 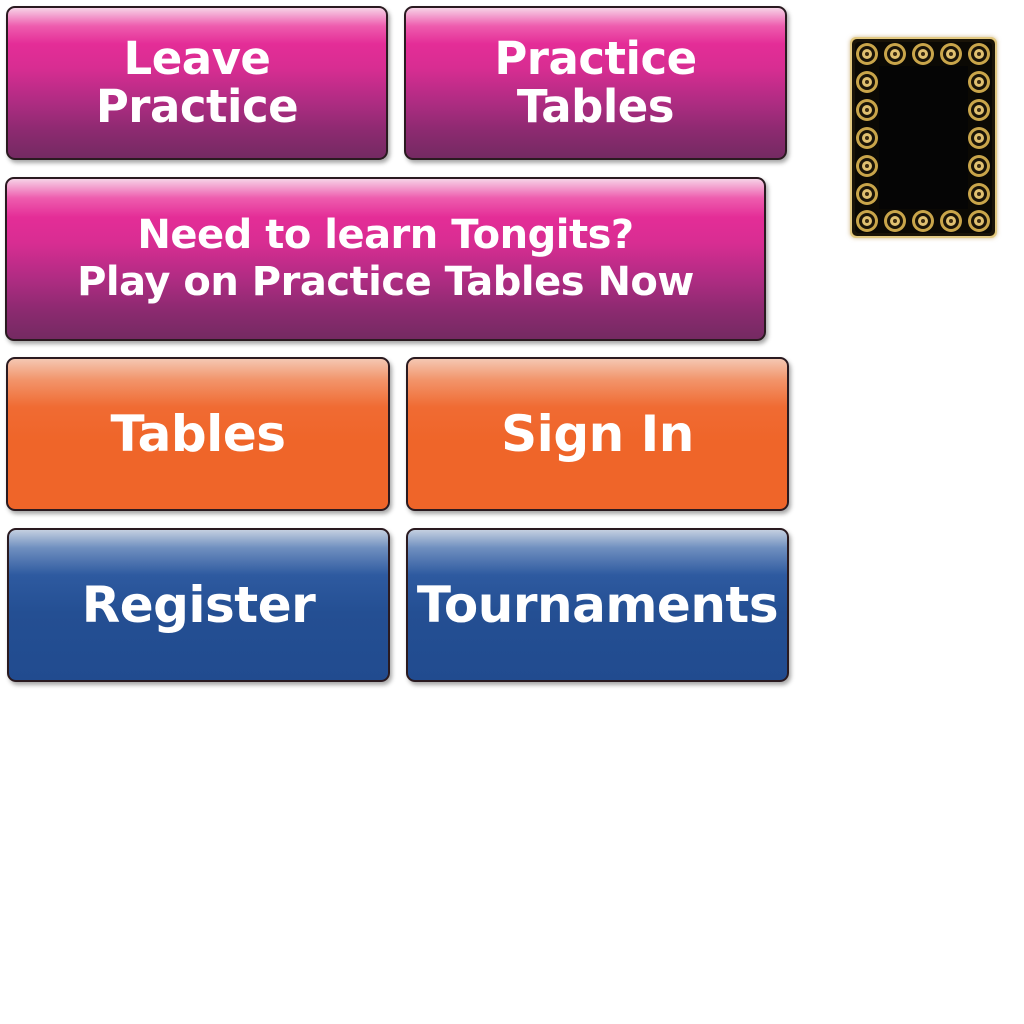 I want to click on register-button: Register, so click(x=198, y=605).